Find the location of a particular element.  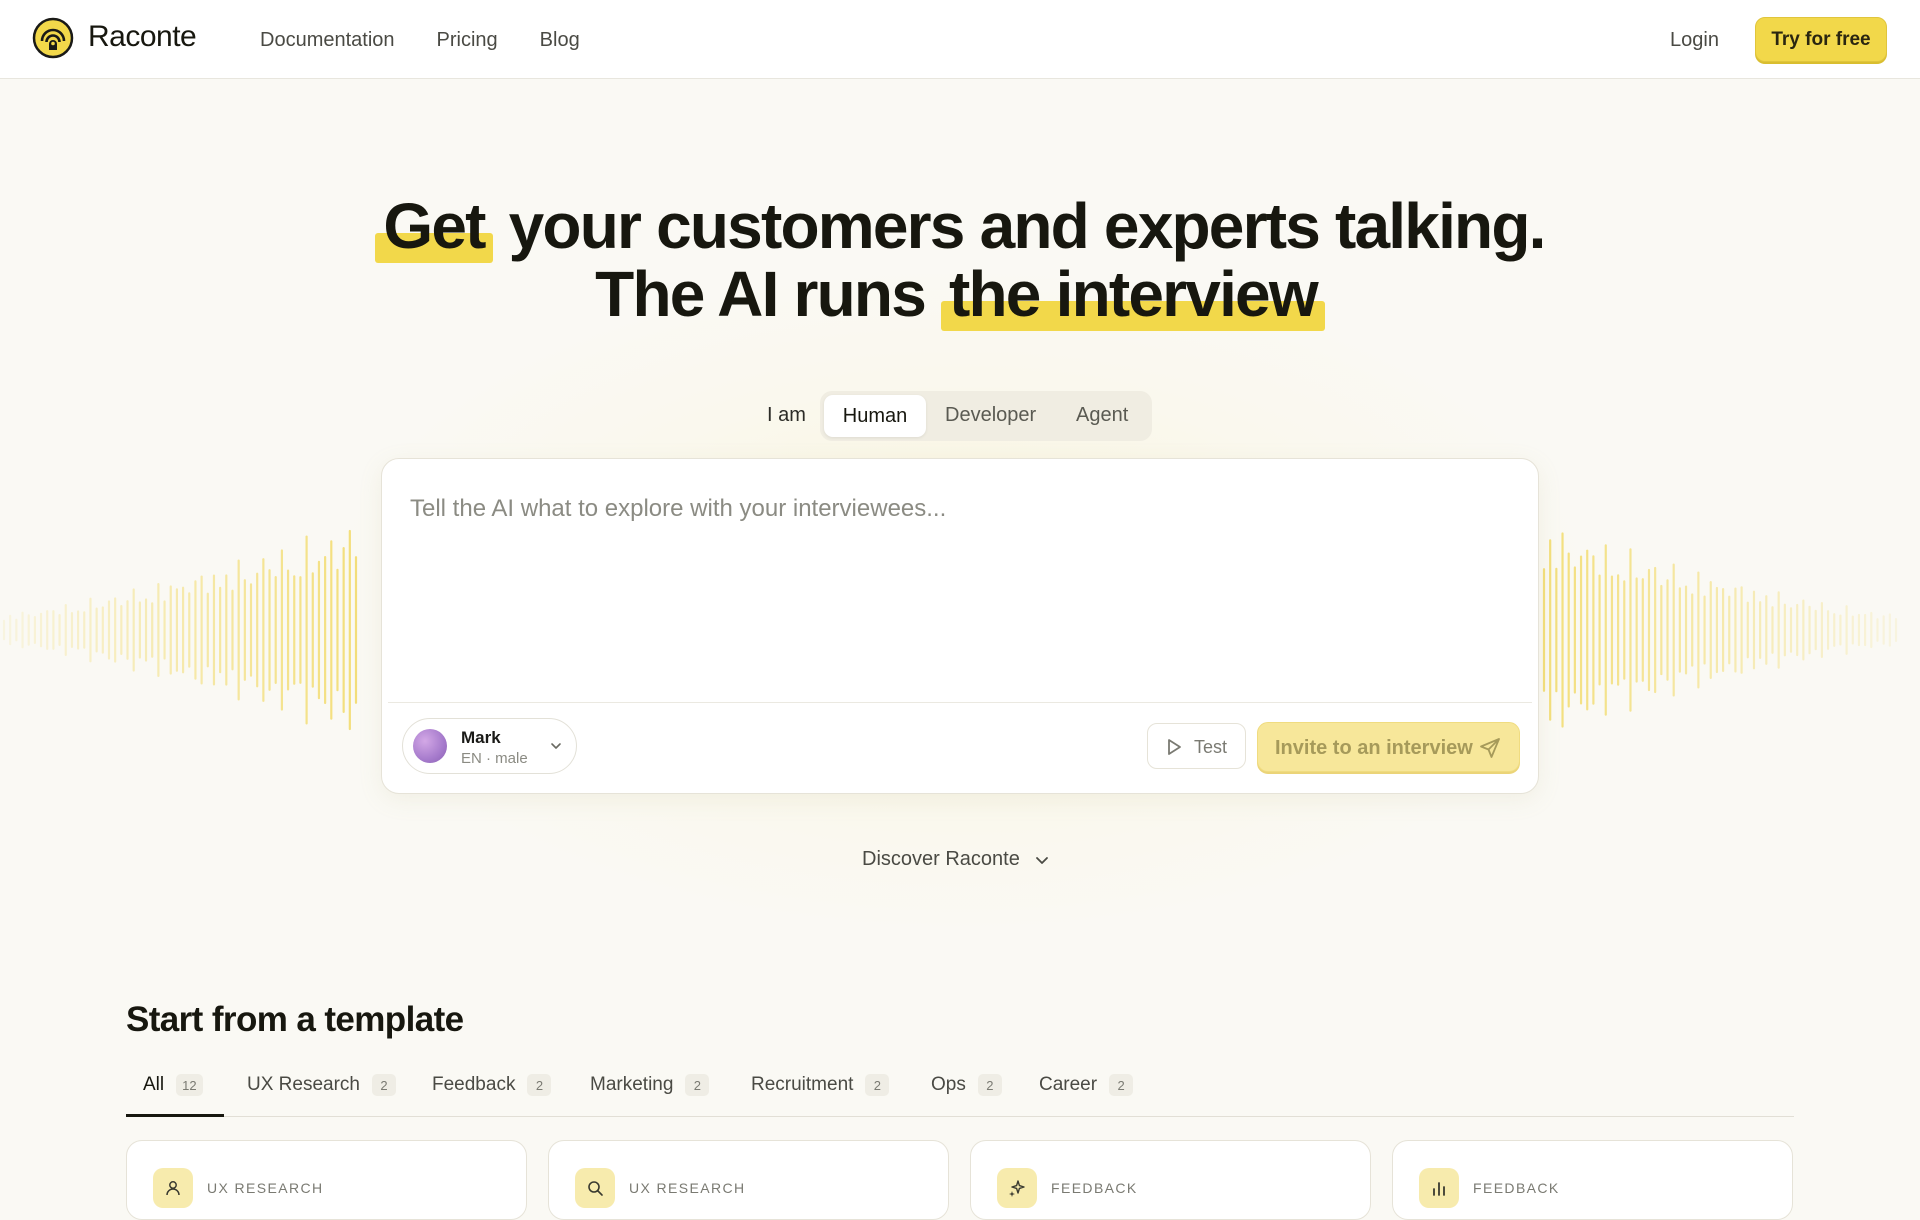

tab-all: All 12 is located at coordinates (173, 1085).